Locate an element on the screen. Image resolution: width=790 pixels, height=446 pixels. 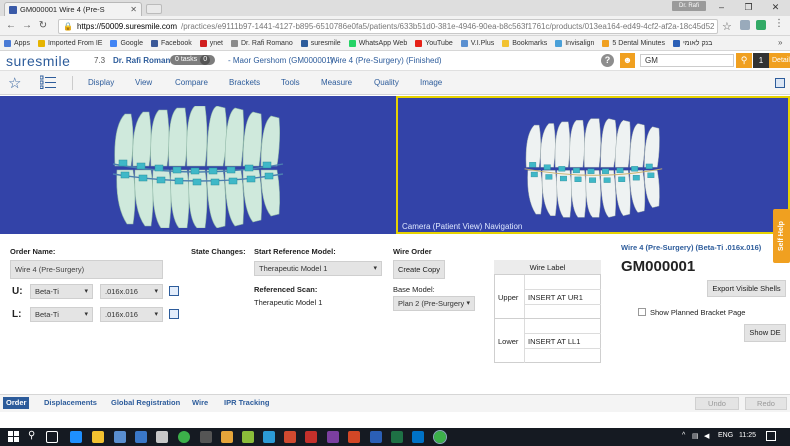
new-tab-button is located at coordinates (154, 9).